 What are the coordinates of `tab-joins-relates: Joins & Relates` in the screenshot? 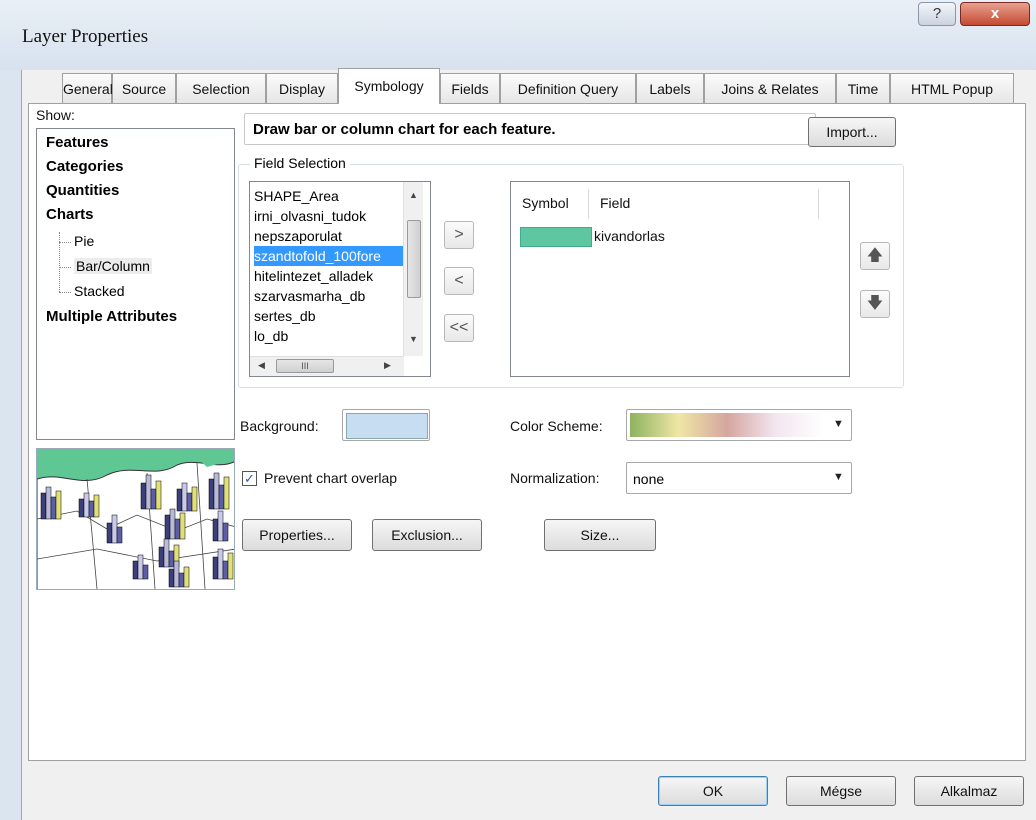 It's located at (770, 88).